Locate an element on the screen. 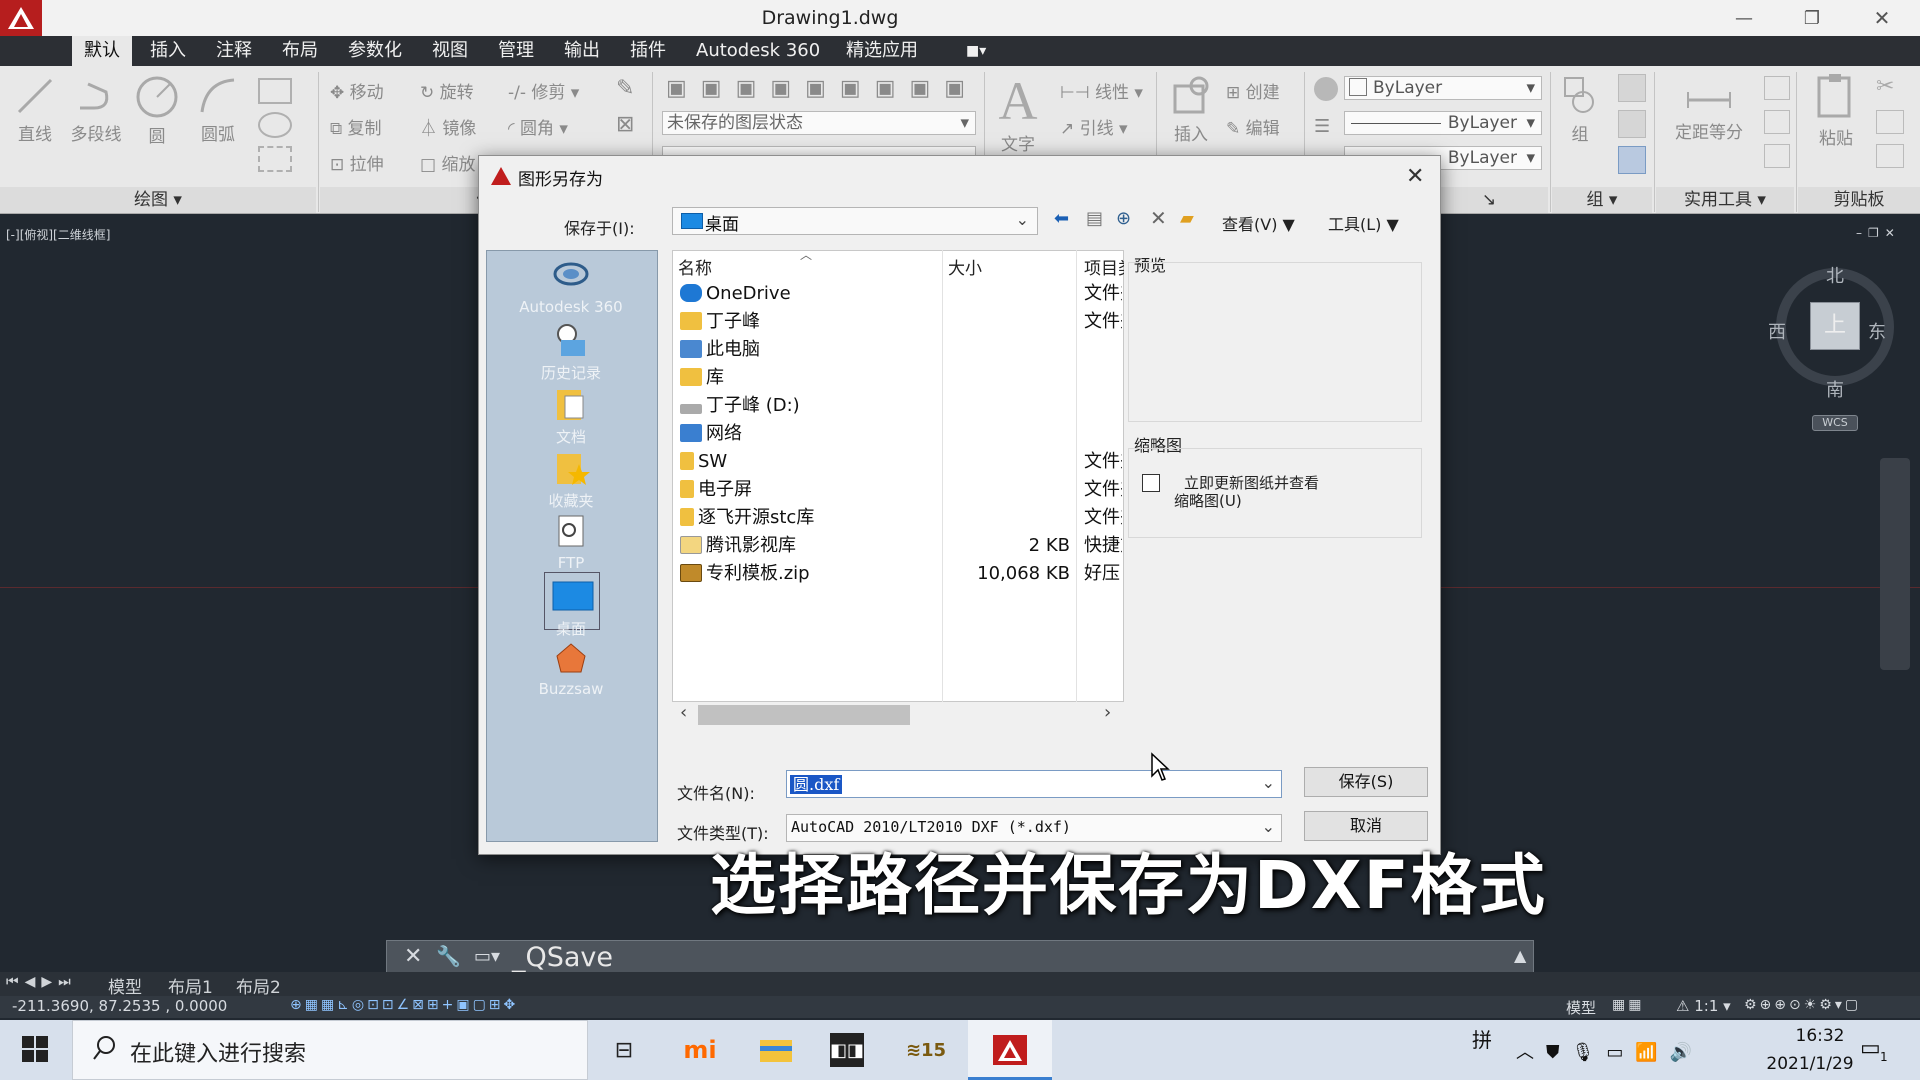  camera-dropdown-icon: ■▾ is located at coordinates (976, 51).